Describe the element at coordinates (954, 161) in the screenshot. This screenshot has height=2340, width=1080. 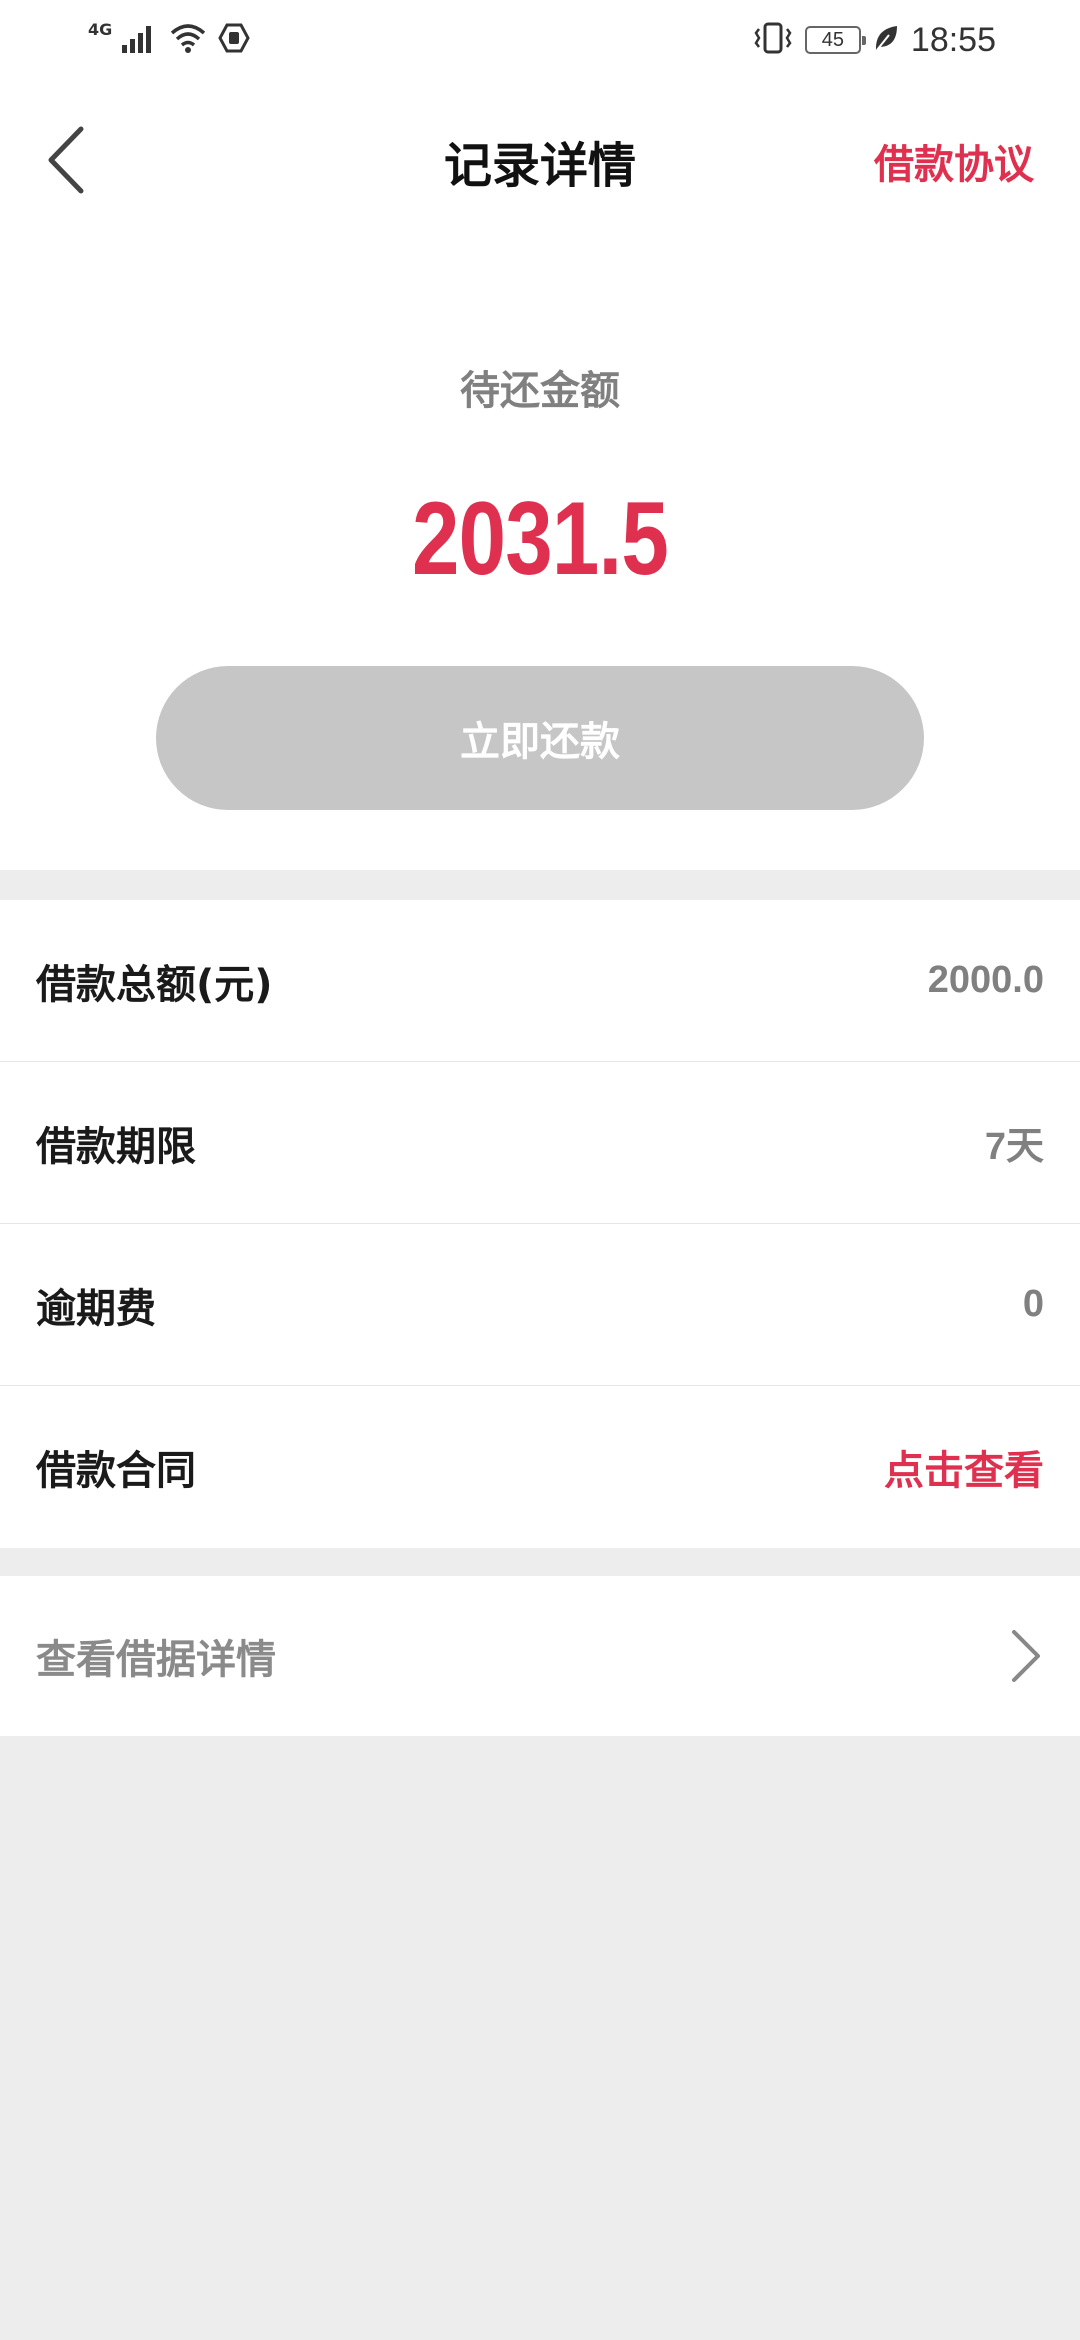
I see `loan-agreement-link: 借款协议` at that location.